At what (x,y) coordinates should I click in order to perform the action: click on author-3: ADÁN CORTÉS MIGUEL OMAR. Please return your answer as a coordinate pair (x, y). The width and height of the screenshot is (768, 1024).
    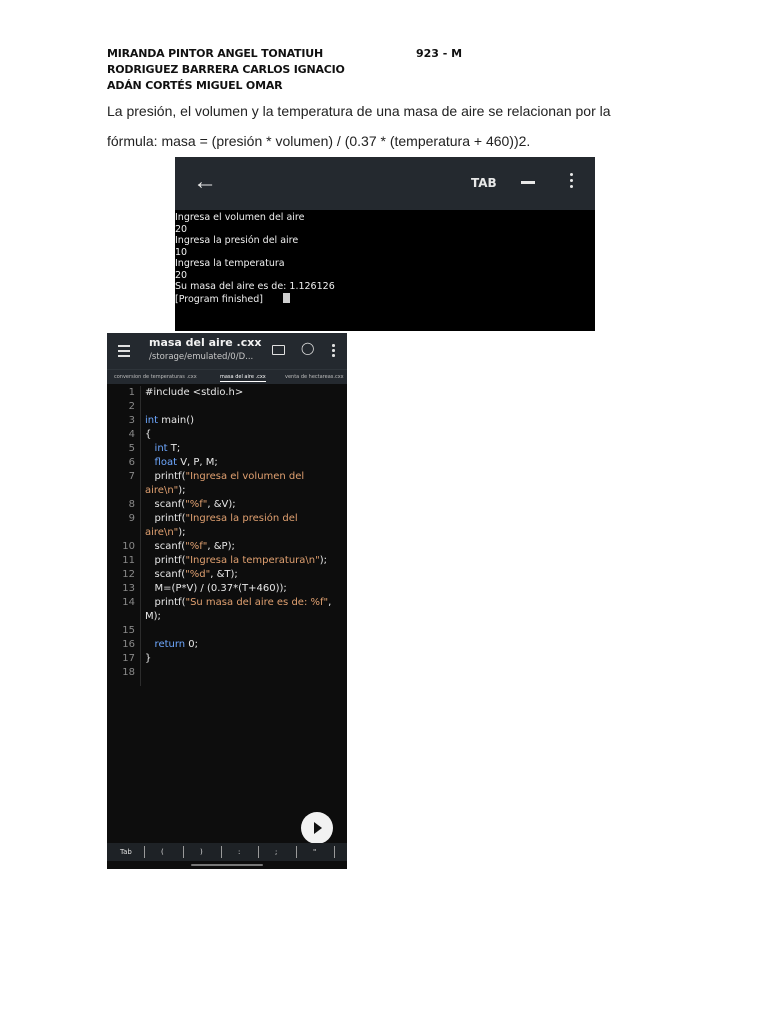
    Looking at the image, I should click on (195, 85).